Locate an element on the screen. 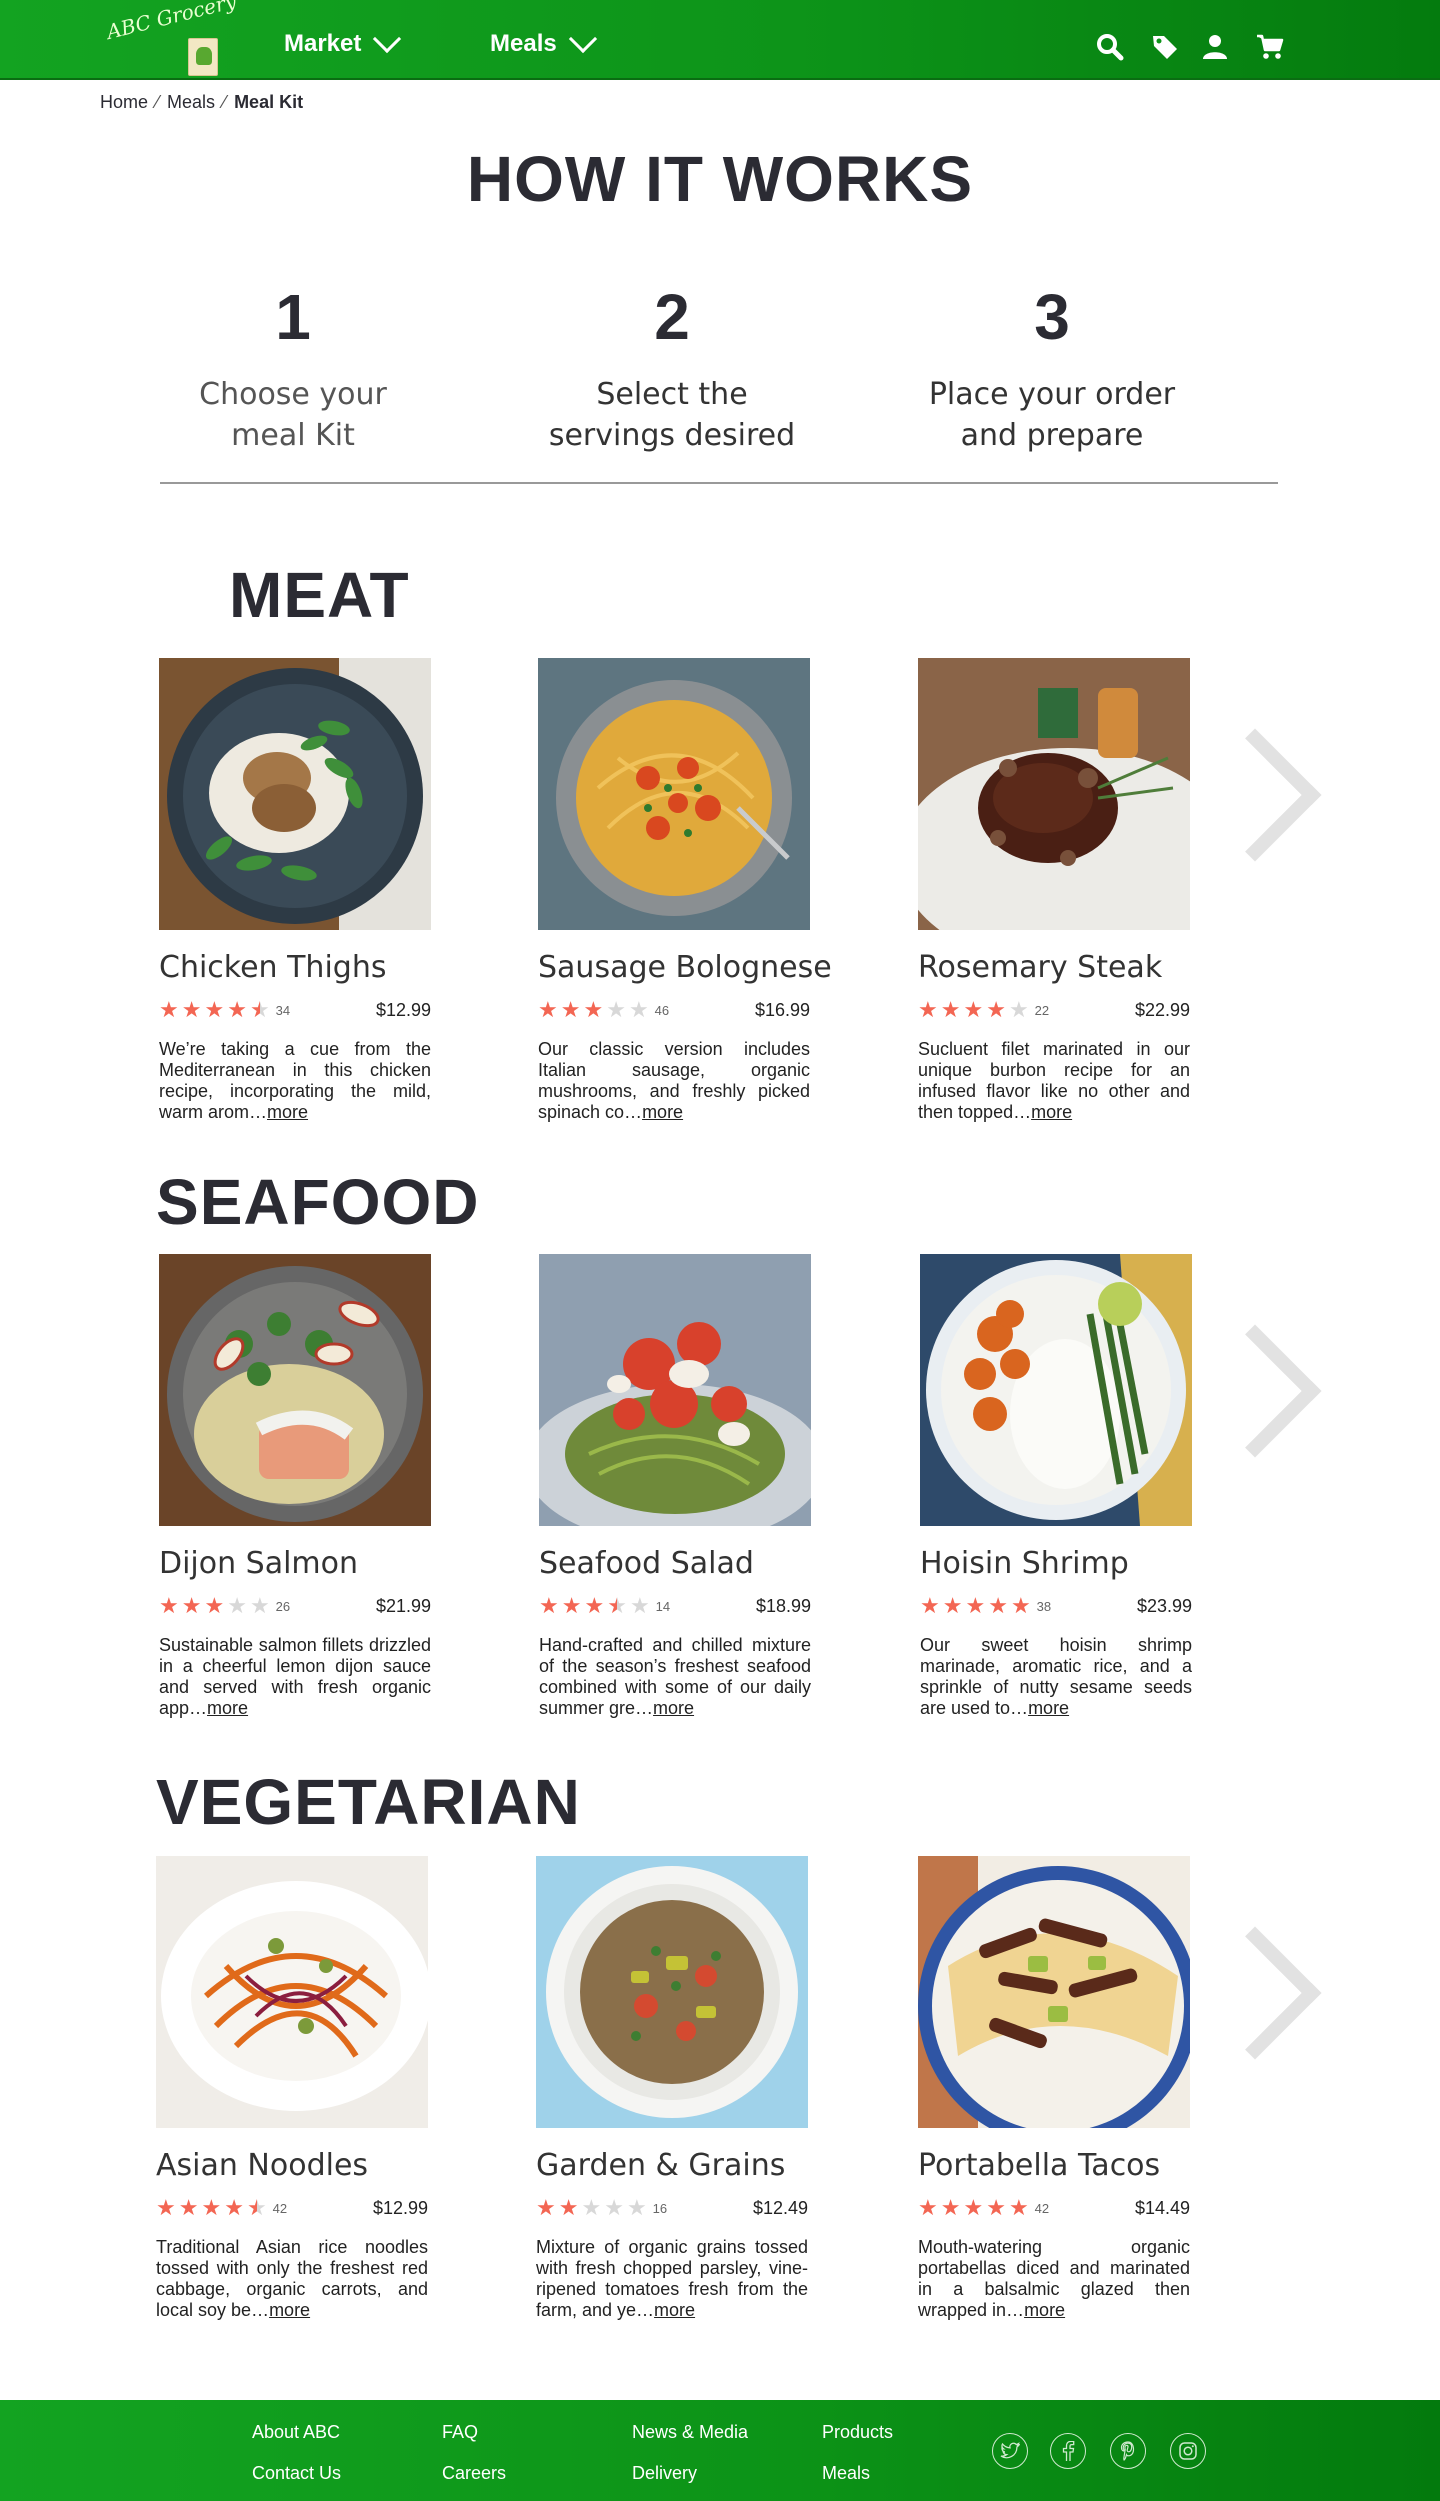 This screenshot has height=2501, width=1440. breadcrumb-meals: Meals is located at coordinates (191, 102).